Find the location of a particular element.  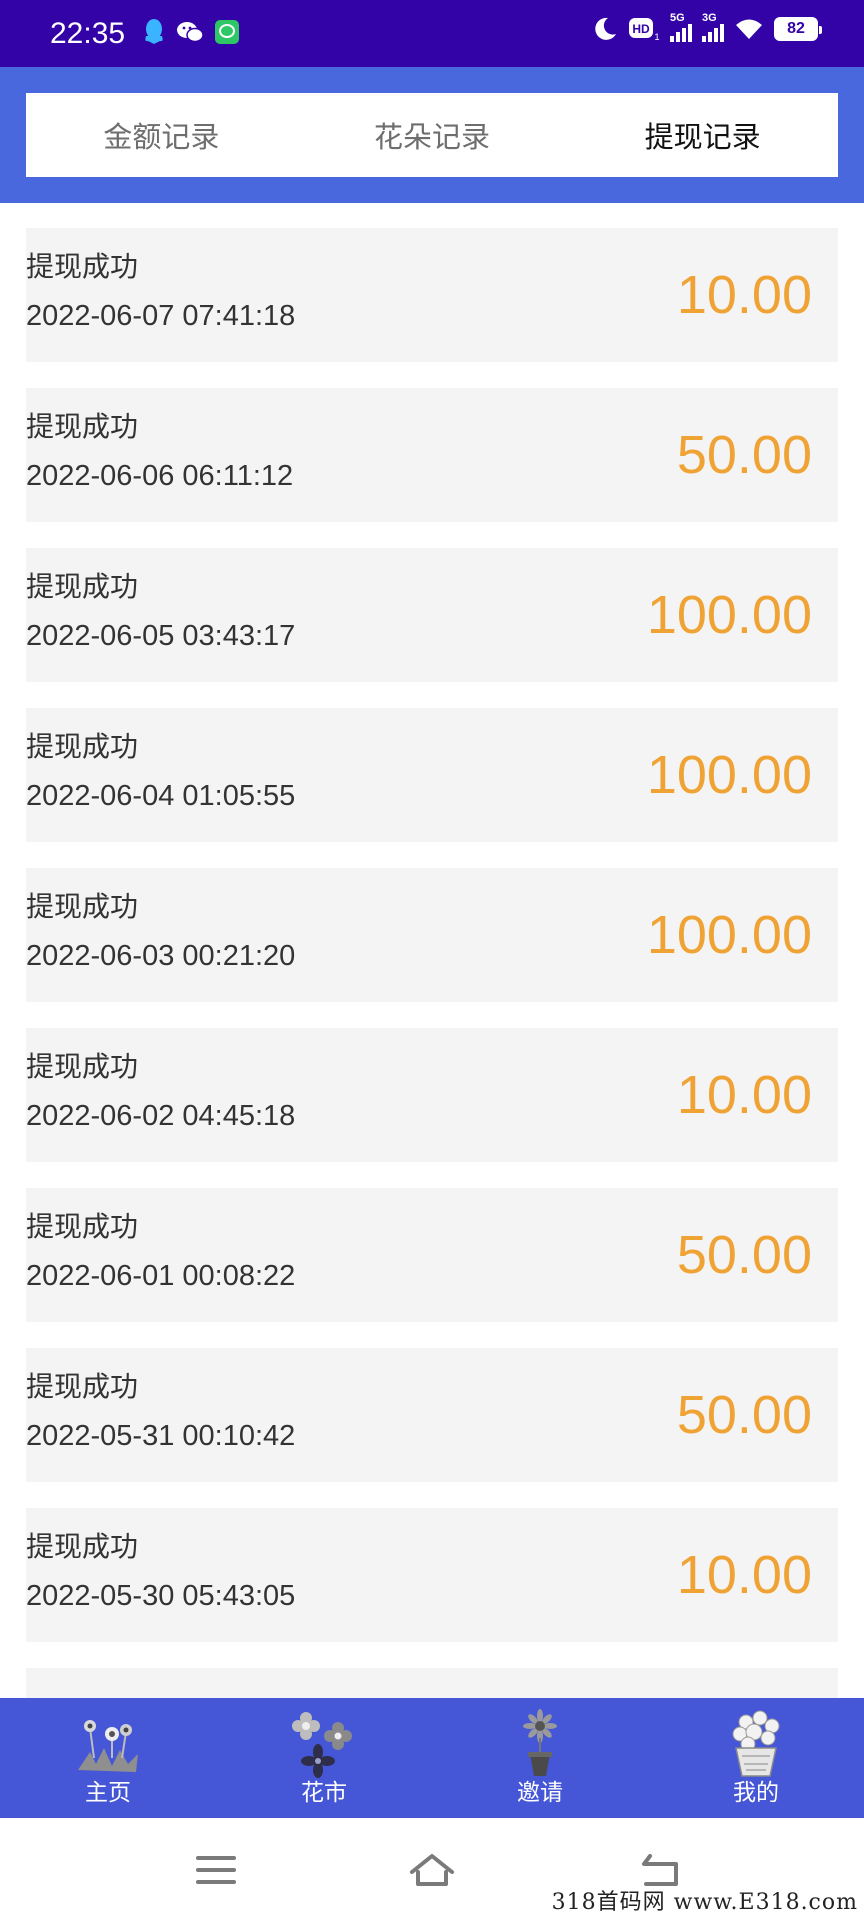

record-tabs: 金额记录 花朵记录 提现记录 is located at coordinates (432, 135).